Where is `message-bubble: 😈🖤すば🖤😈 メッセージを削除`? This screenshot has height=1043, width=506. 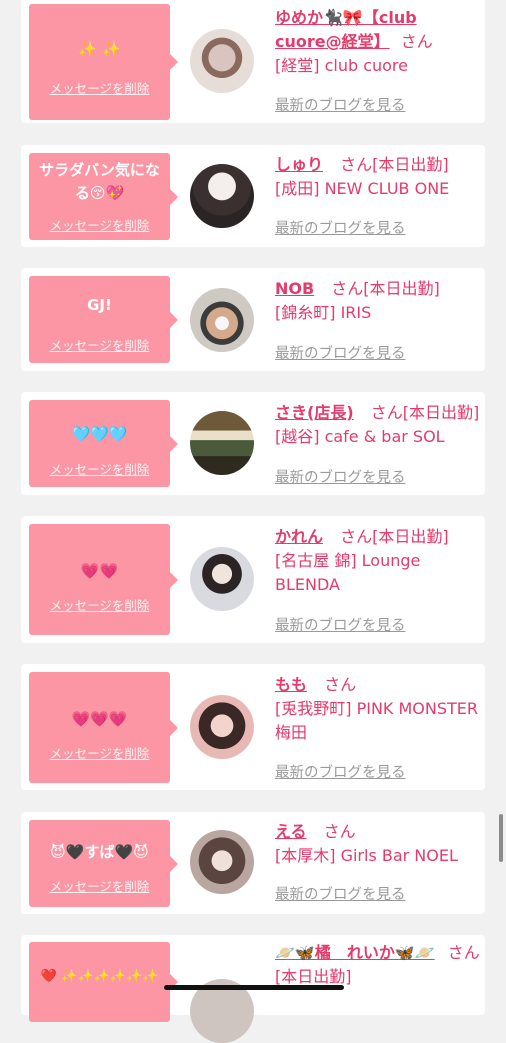 message-bubble: 😈🖤すば🖤😈 メッセージを削除 is located at coordinates (103, 863).